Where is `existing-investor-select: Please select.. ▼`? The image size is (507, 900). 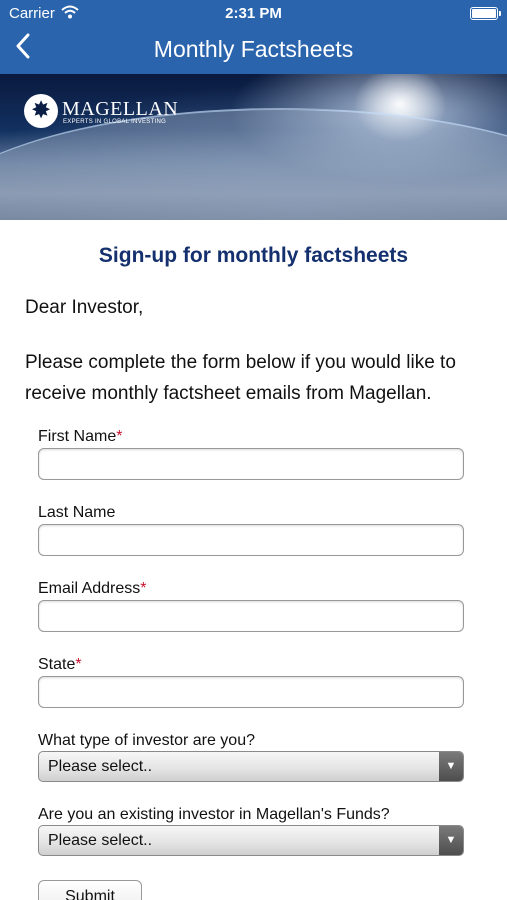 existing-investor-select: Please select.. ▼ is located at coordinates (251, 840).